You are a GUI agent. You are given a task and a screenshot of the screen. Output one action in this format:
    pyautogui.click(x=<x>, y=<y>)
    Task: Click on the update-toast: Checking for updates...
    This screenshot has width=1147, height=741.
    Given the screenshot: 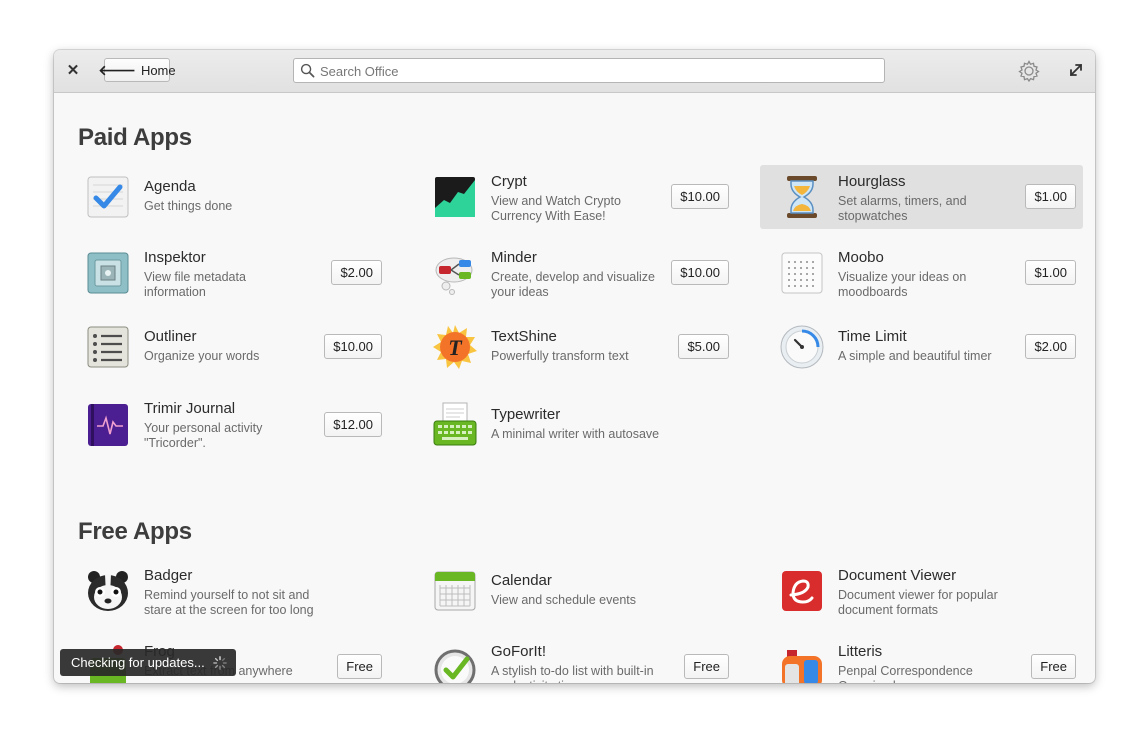 What is the action you would take?
    pyautogui.click(x=148, y=662)
    